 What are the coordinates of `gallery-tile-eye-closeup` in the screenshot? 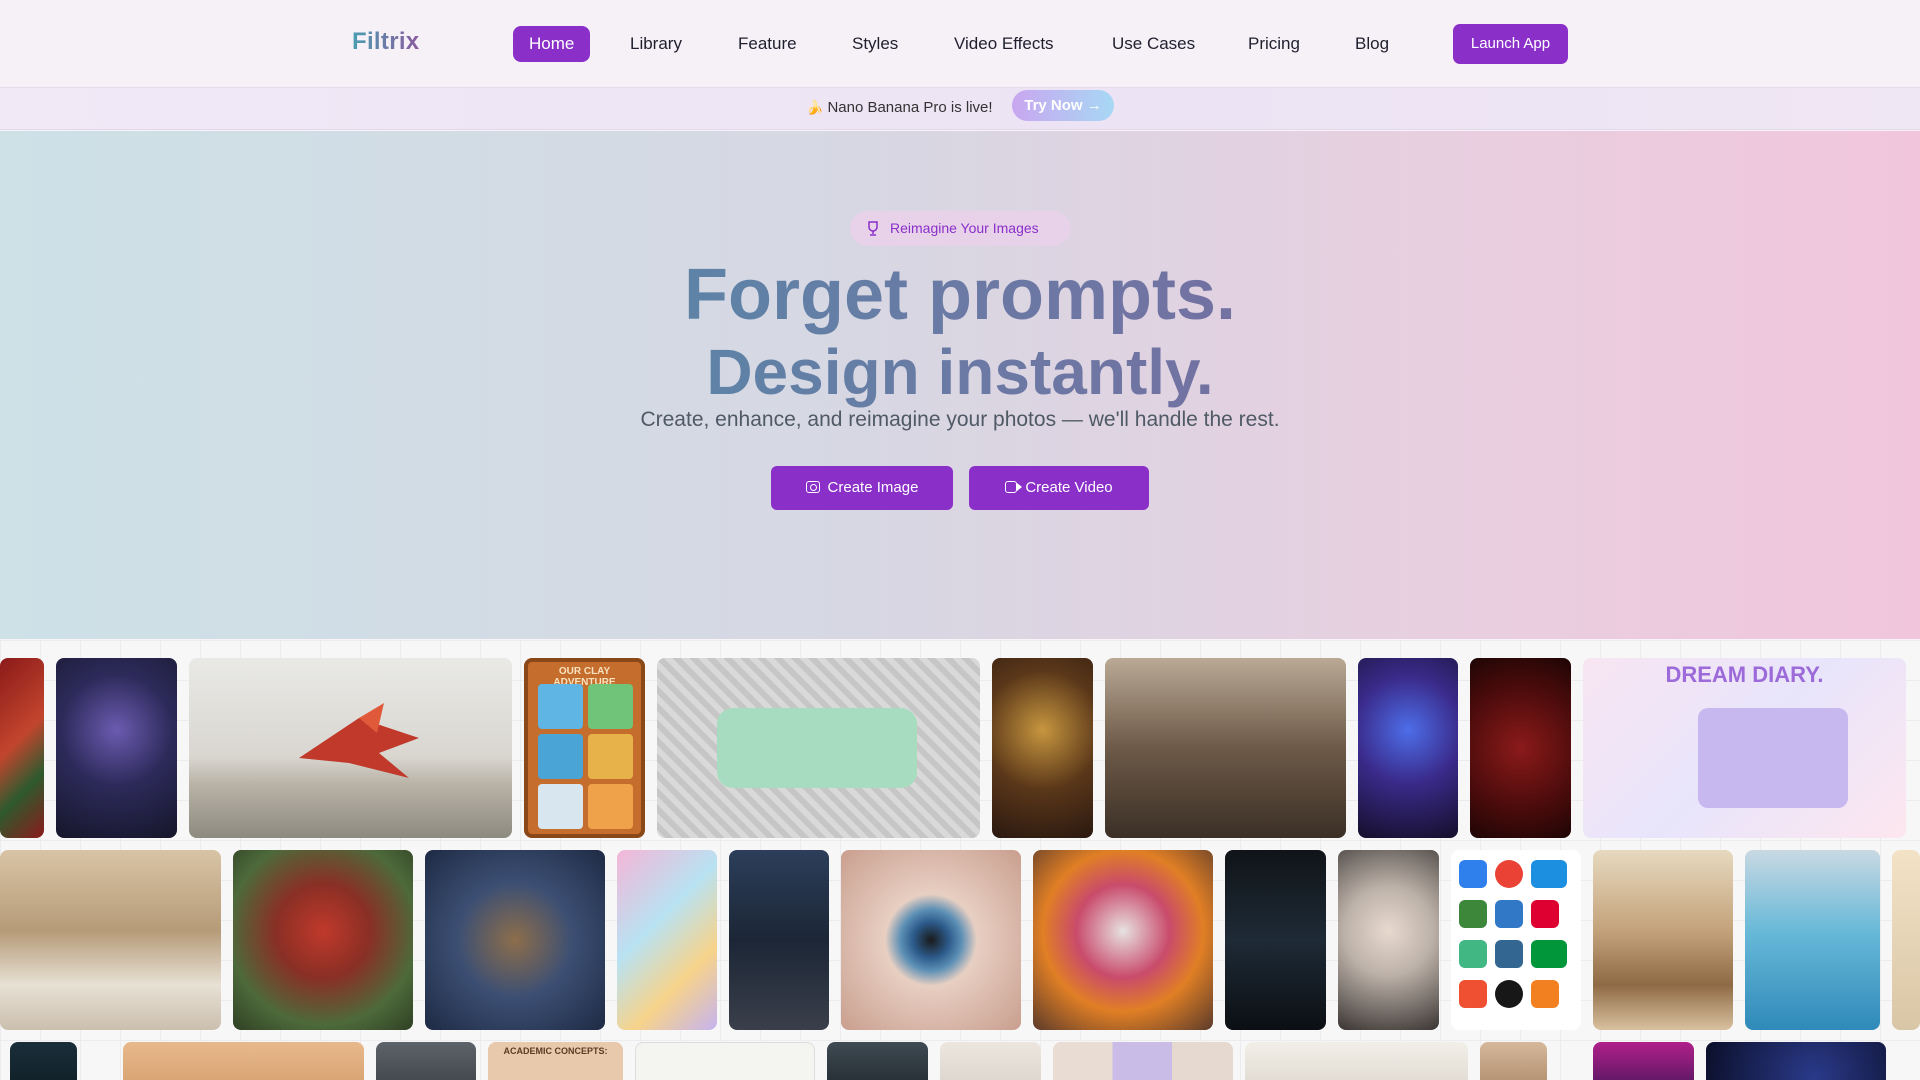 It's located at (931, 940).